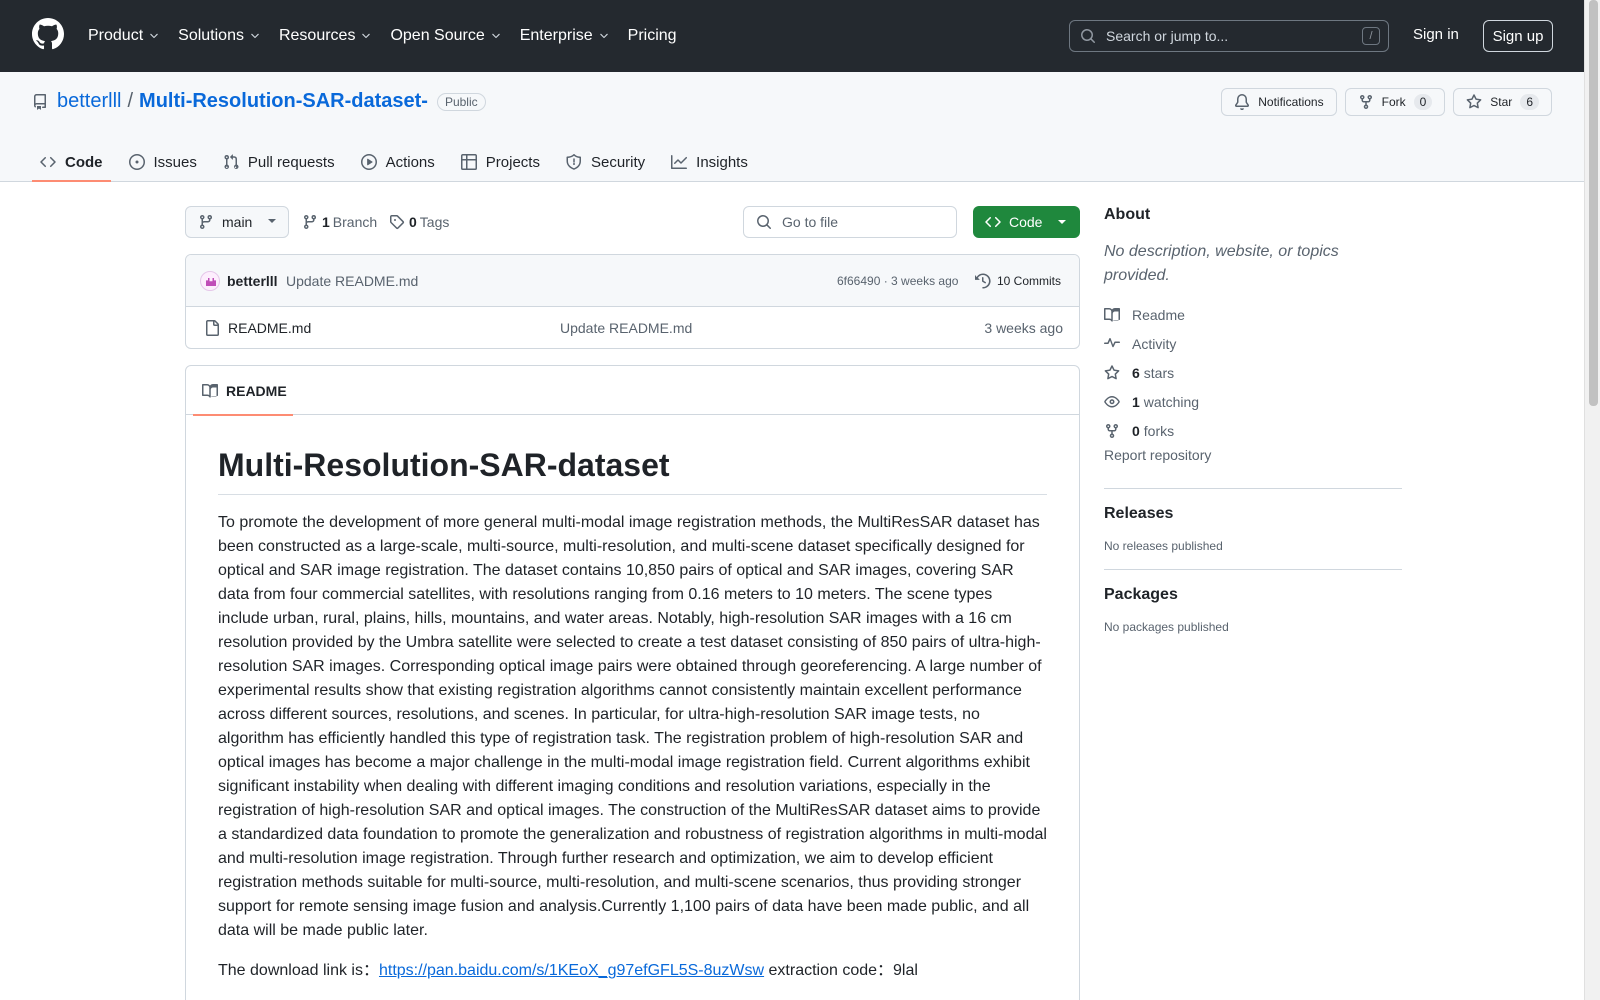  What do you see at coordinates (810, 222) in the screenshot?
I see `go-to-file-placeholder: Go to file` at bounding box center [810, 222].